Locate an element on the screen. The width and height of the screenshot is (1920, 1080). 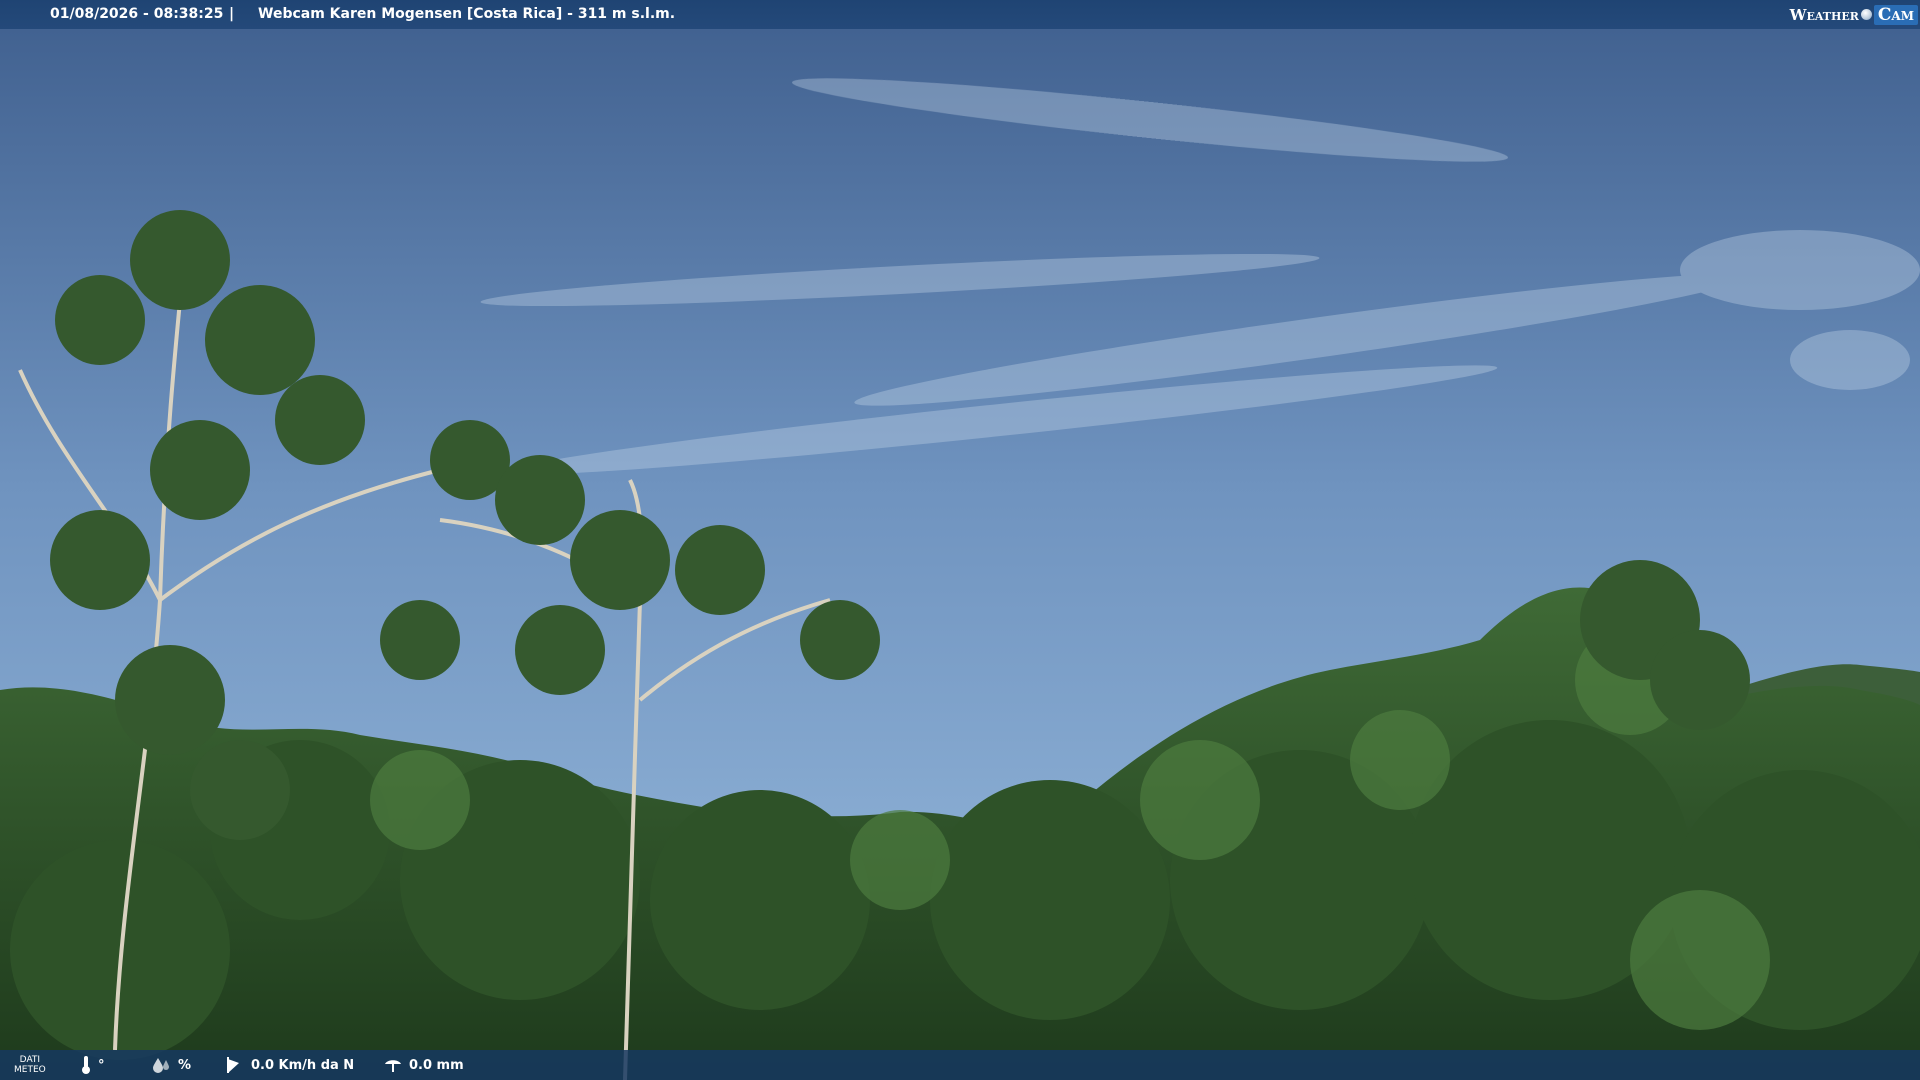
humidity-reading: % is located at coordinates (170, 1065).